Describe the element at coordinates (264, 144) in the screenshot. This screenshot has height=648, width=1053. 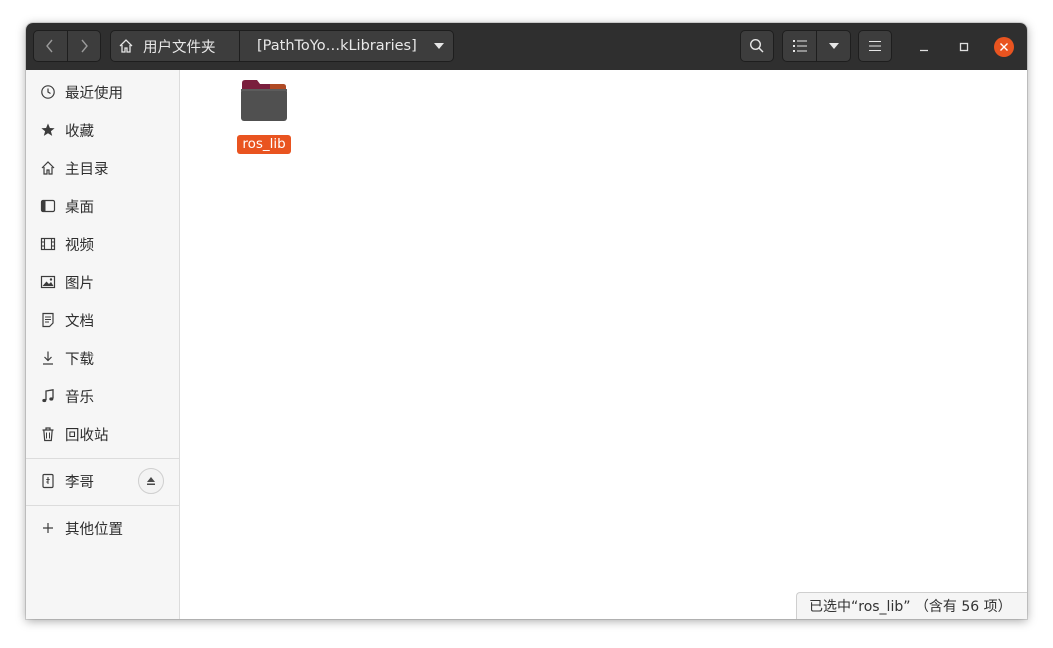
I see `file-name-label: ros_lib` at that location.